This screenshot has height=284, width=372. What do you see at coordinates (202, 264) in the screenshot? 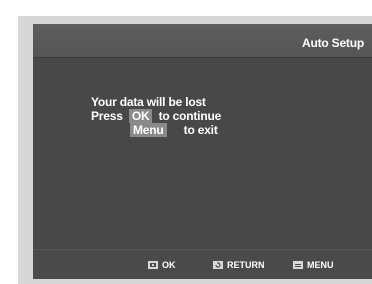
I see `button-hint-bar: OK RETURN MENU` at bounding box center [202, 264].